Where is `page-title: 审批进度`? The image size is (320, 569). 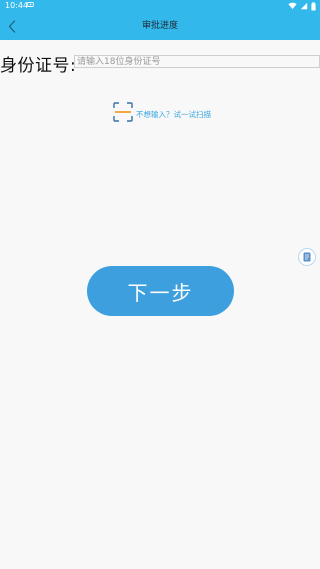 page-title: 审批进度 is located at coordinates (159, 26).